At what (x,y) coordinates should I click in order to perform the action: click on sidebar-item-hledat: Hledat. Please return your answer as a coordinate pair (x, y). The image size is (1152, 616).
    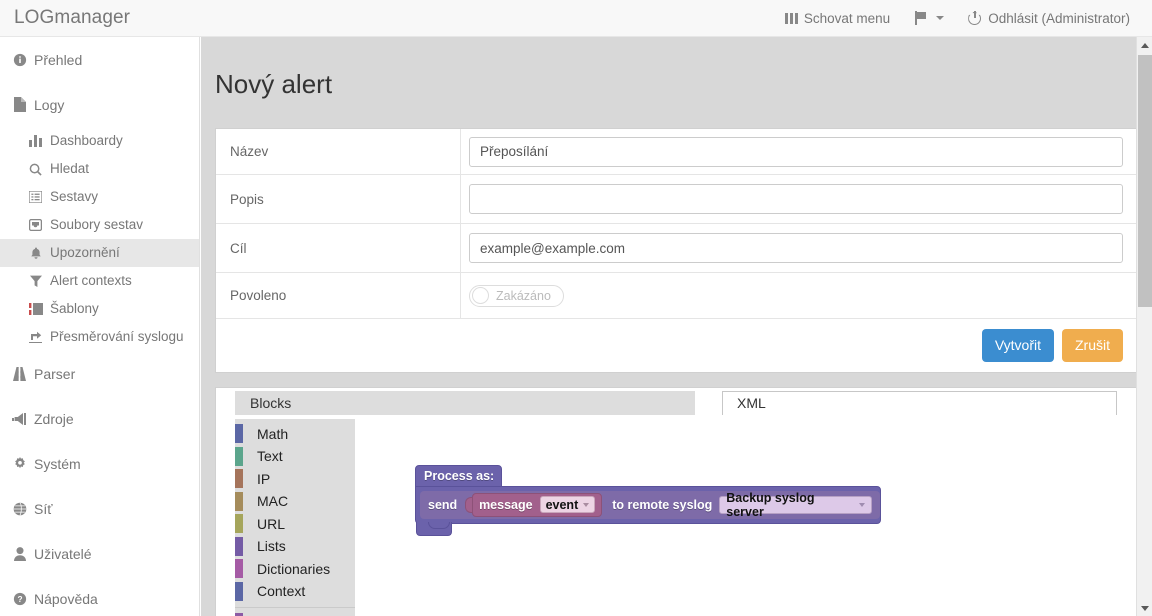
    Looking at the image, I should click on (99, 169).